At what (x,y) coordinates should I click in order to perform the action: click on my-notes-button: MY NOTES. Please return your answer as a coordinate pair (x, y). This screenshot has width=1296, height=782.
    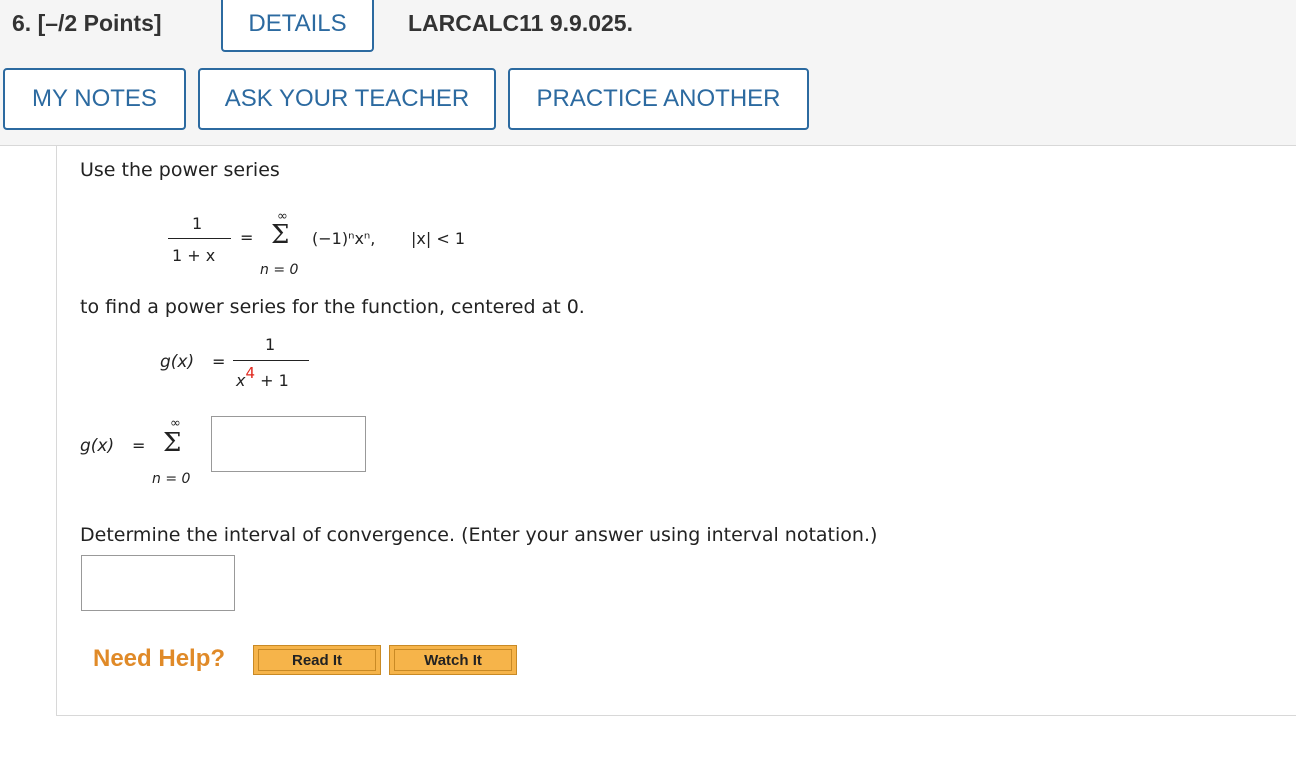
    Looking at the image, I should click on (94, 99).